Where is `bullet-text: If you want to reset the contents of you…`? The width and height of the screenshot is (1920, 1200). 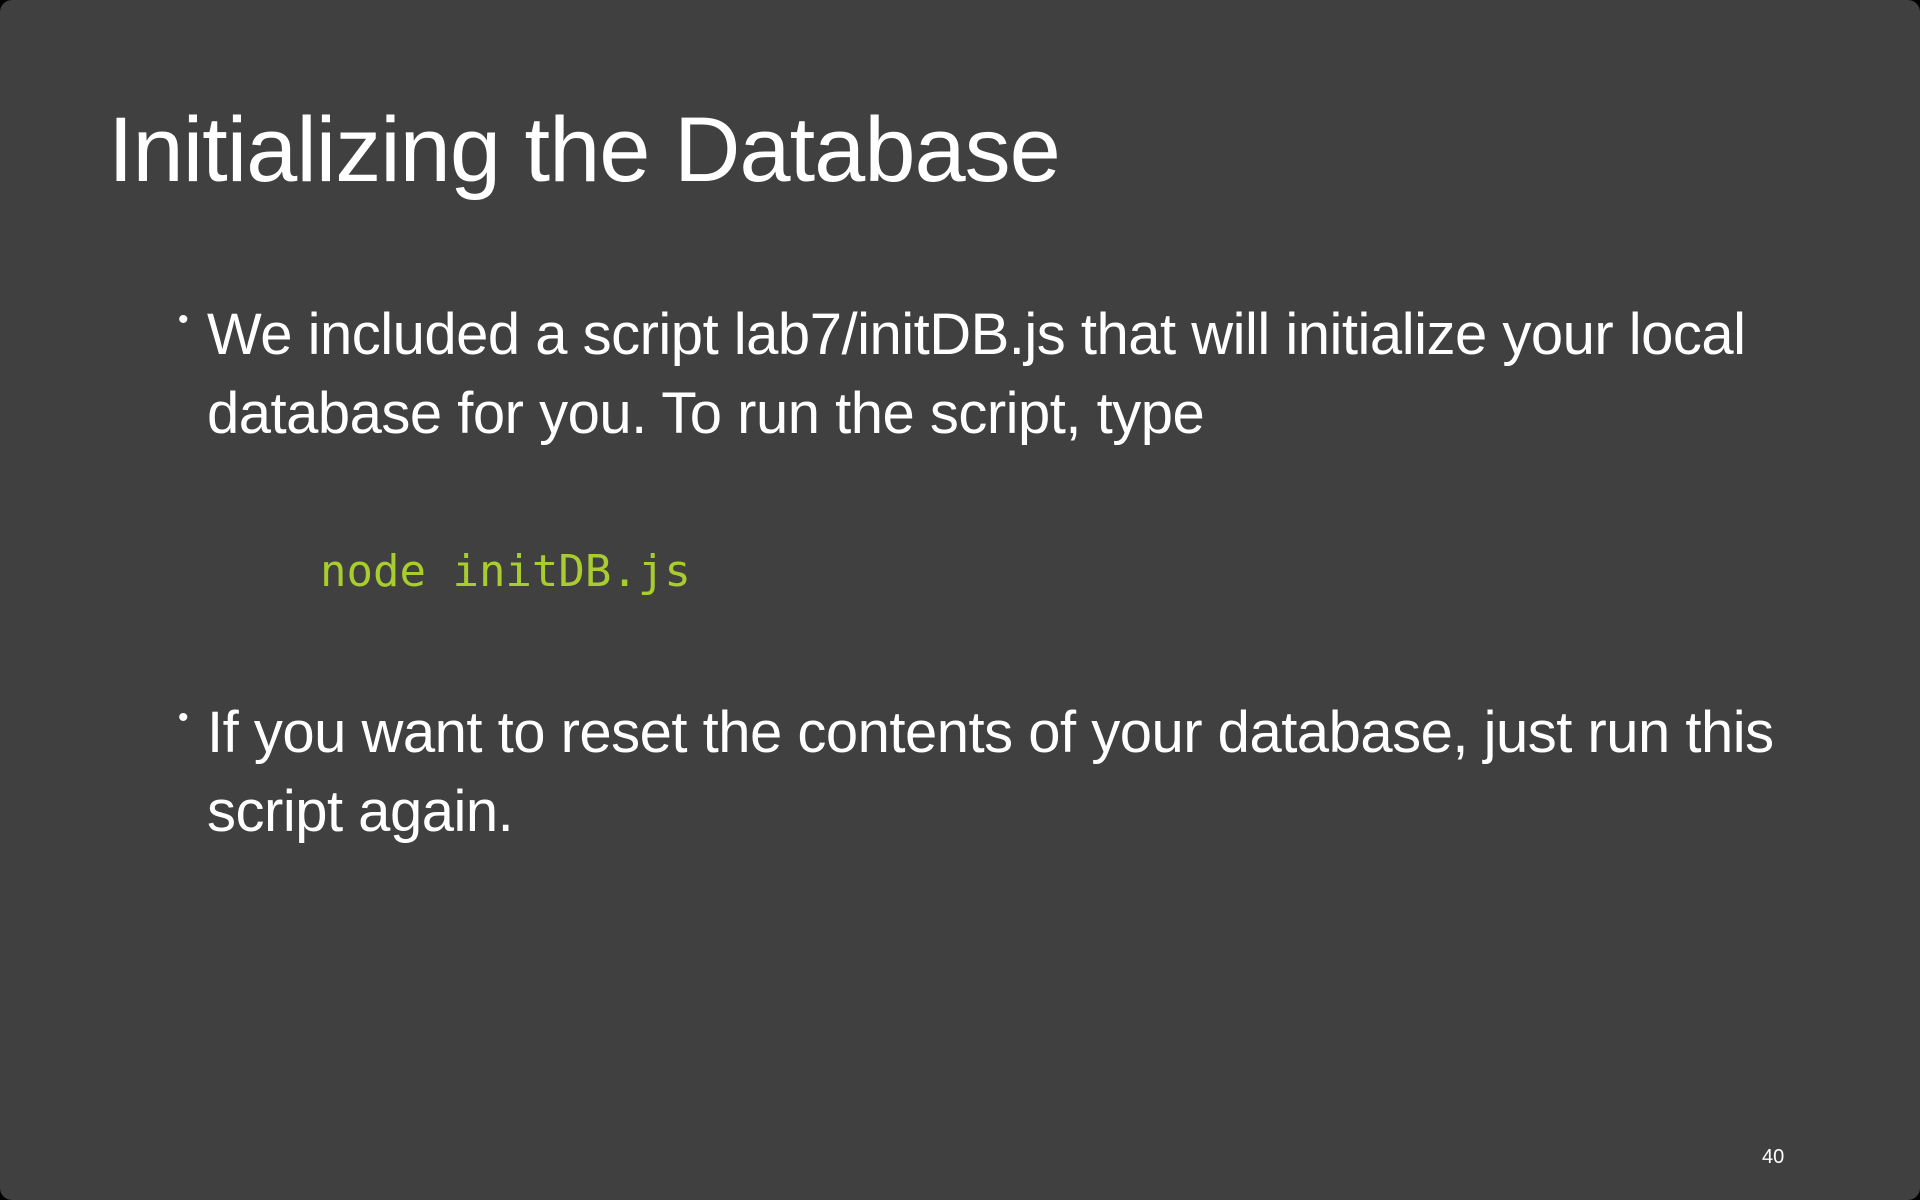
bullet-text: If you want to reset the contents of you… is located at coordinates (990, 772).